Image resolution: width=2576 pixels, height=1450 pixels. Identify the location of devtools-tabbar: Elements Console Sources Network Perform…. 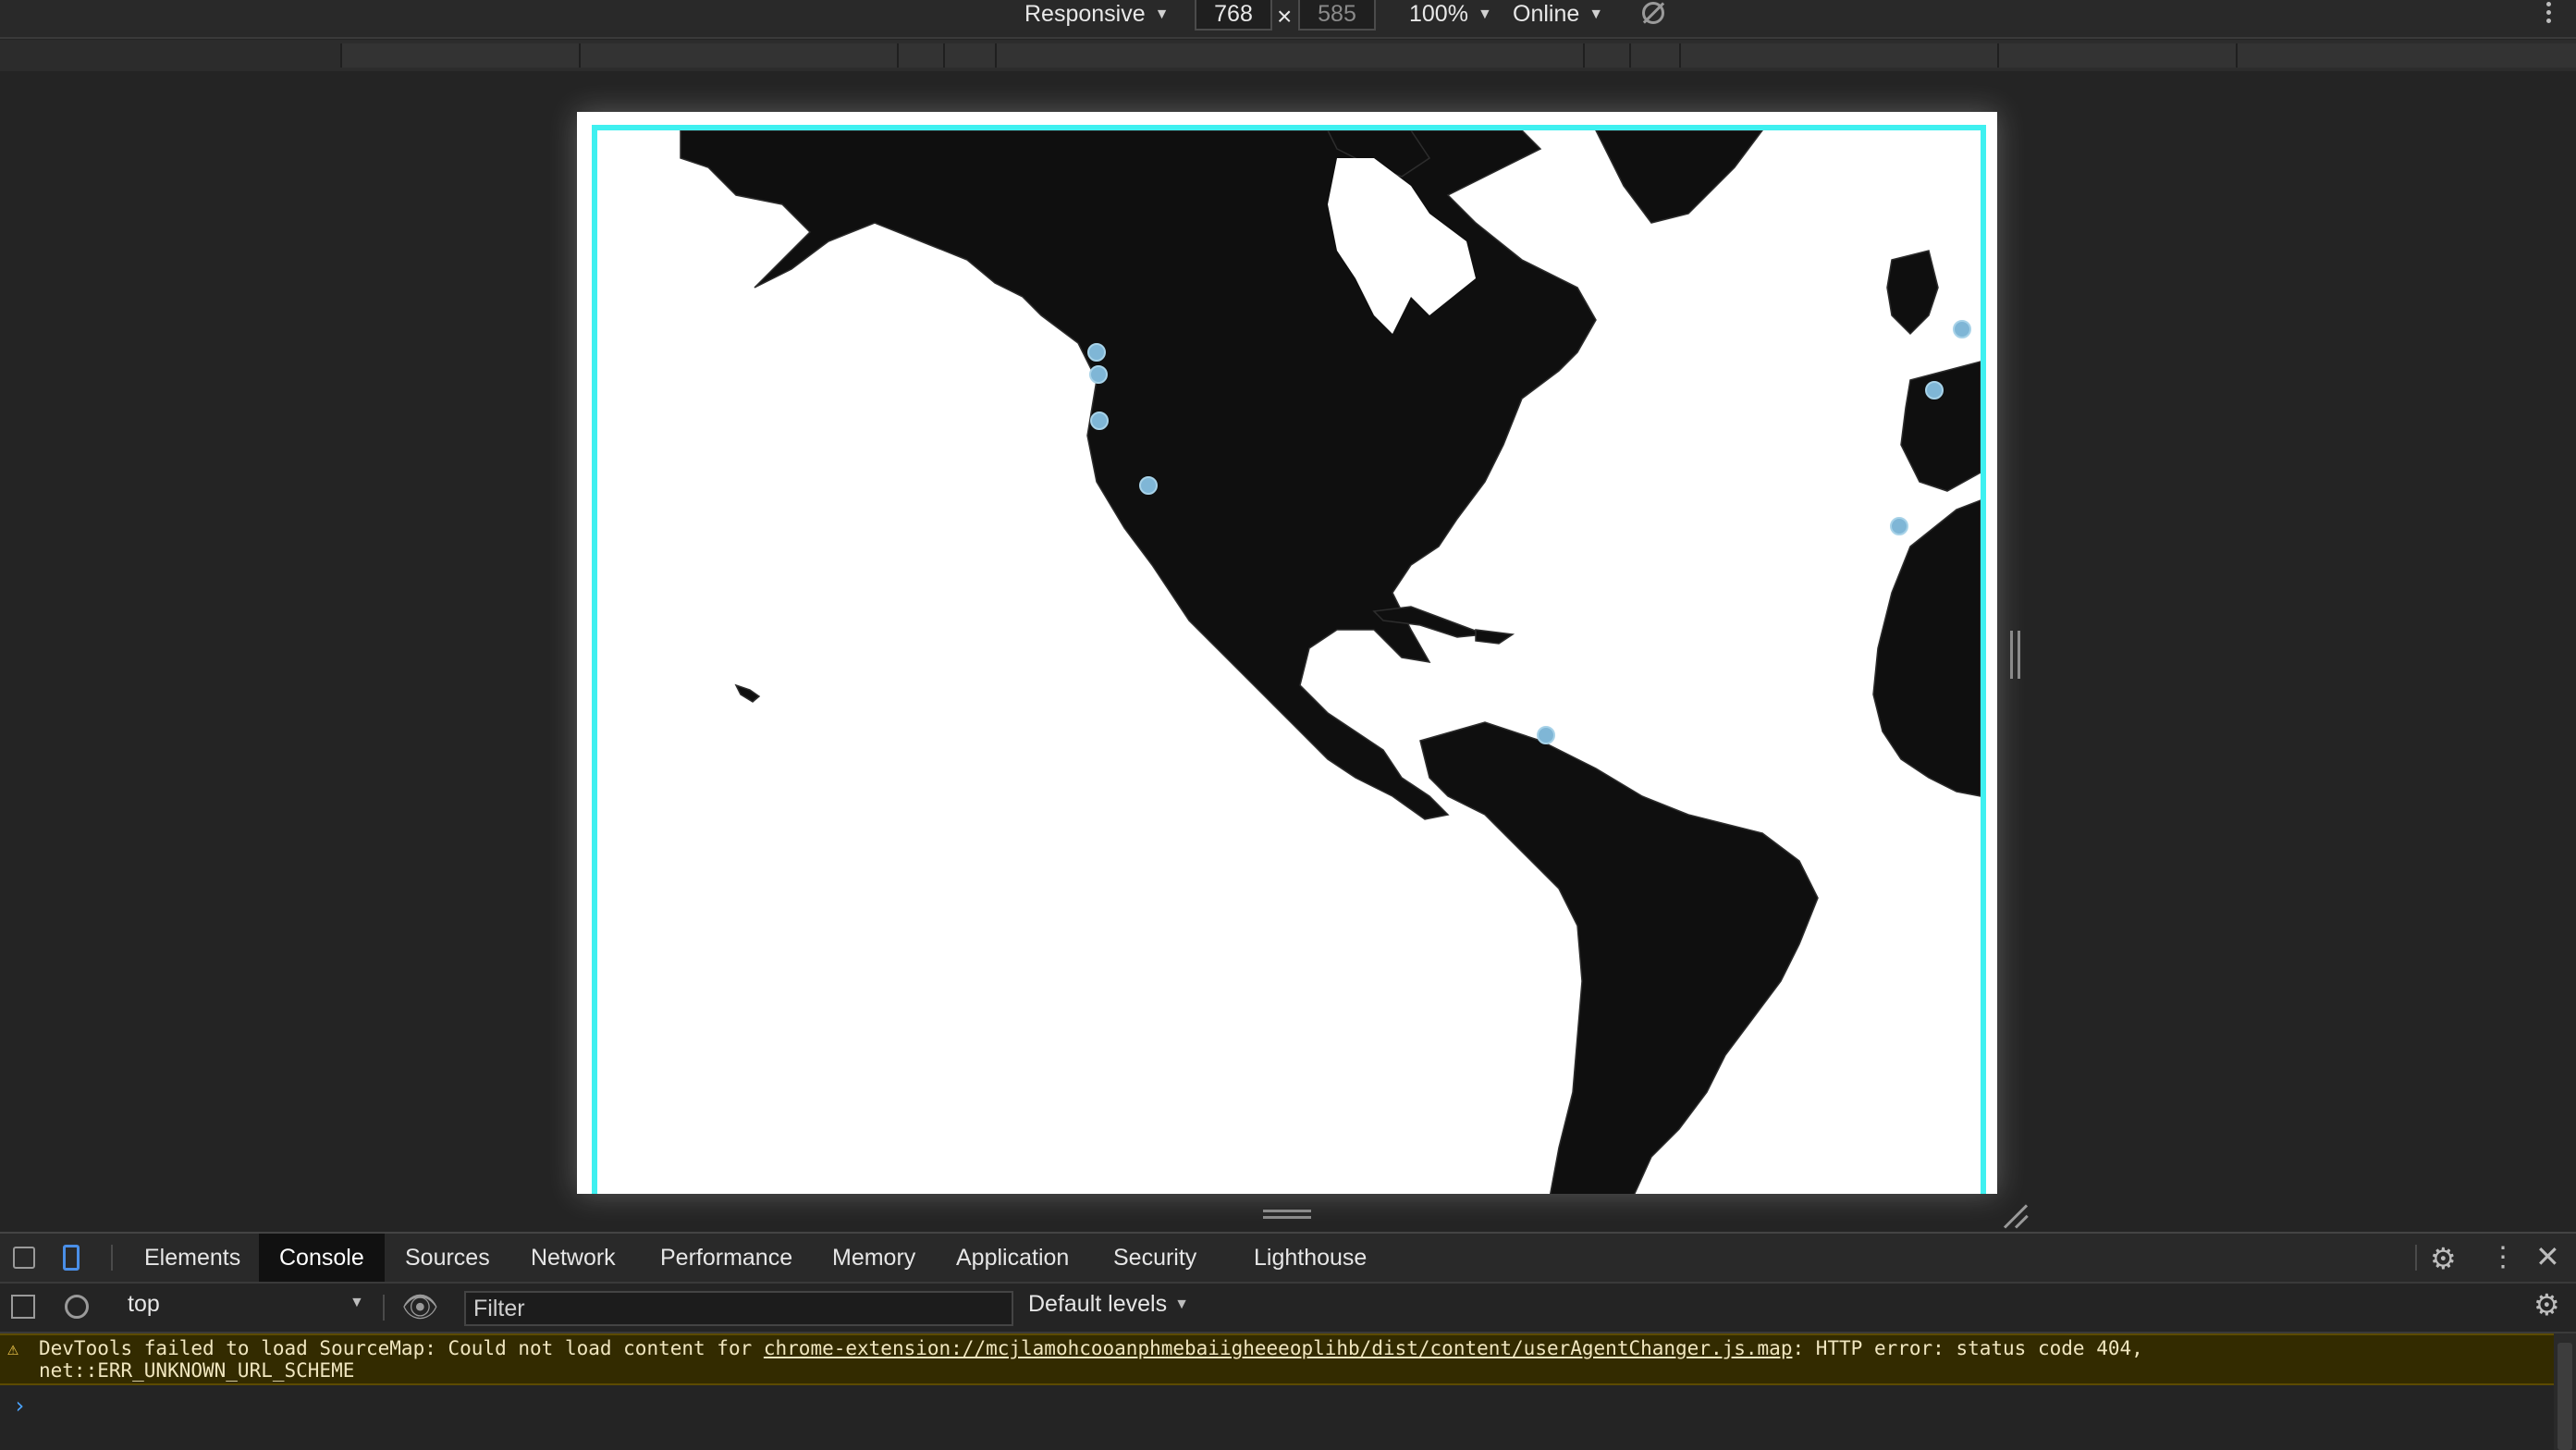
(1288, 1259).